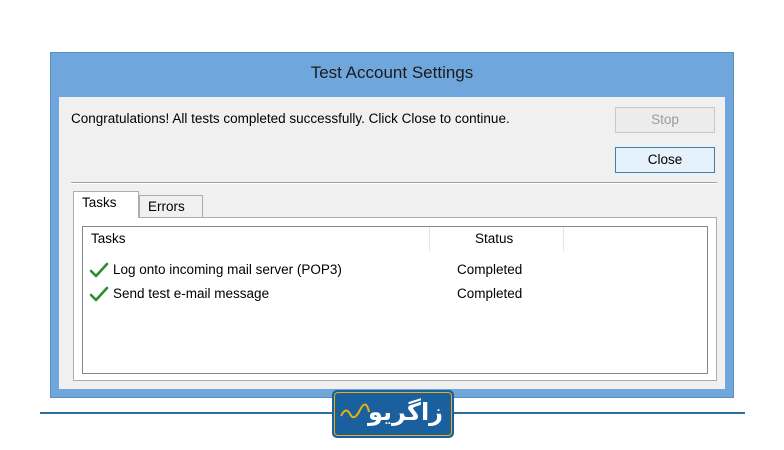 The image size is (784, 450). What do you see at coordinates (227, 269) in the screenshot?
I see `task-name: Log onto incoming mail server (POP3)` at bounding box center [227, 269].